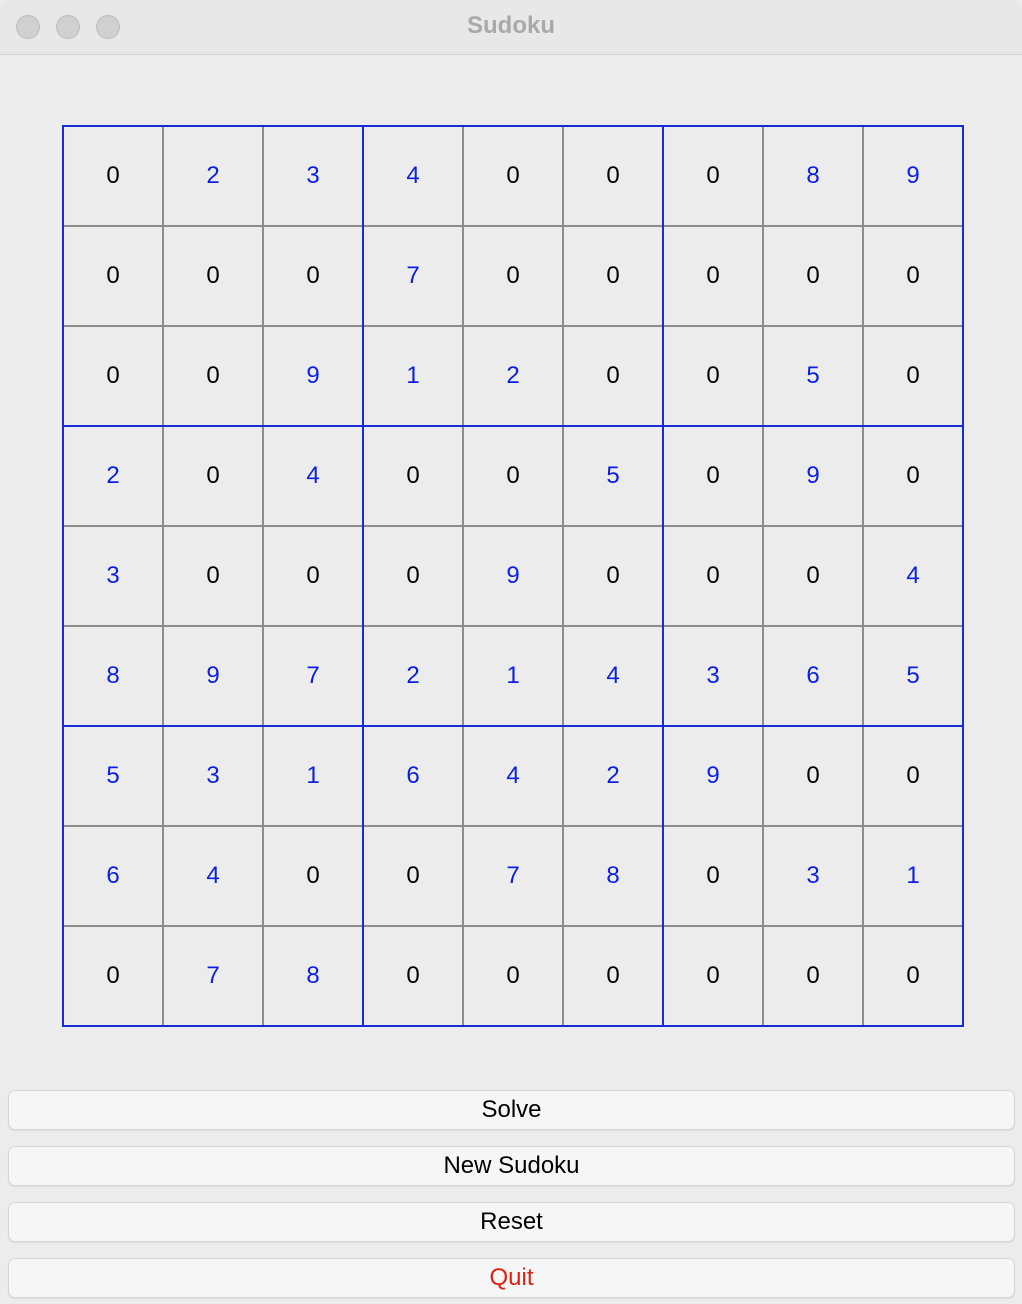 The height and width of the screenshot is (1304, 1022). I want to click on sudoku-cell-r6-c1: 8, so click(113, 676).